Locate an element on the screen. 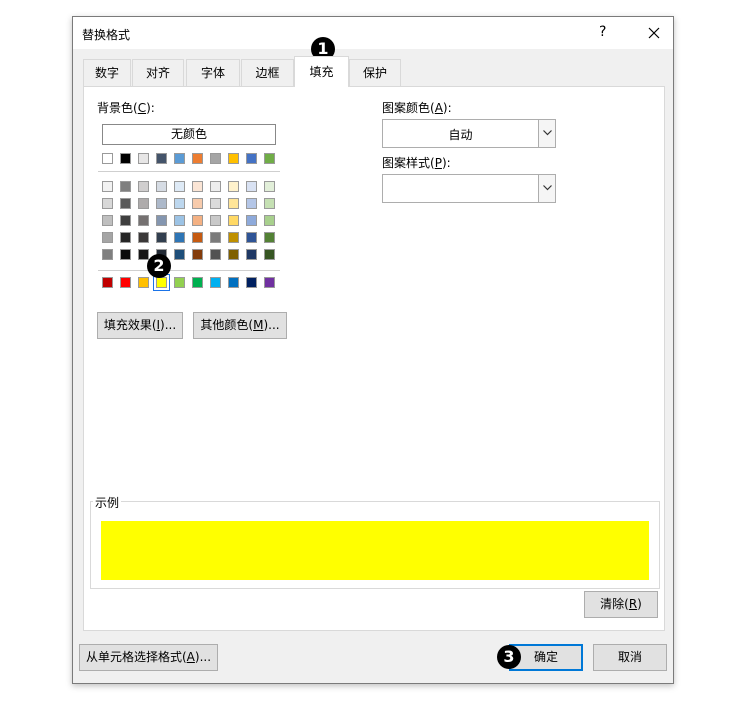 The height and width of the screenshot is (706, 744). clear-button: 清除(R) is located at coordinates (621, 604).